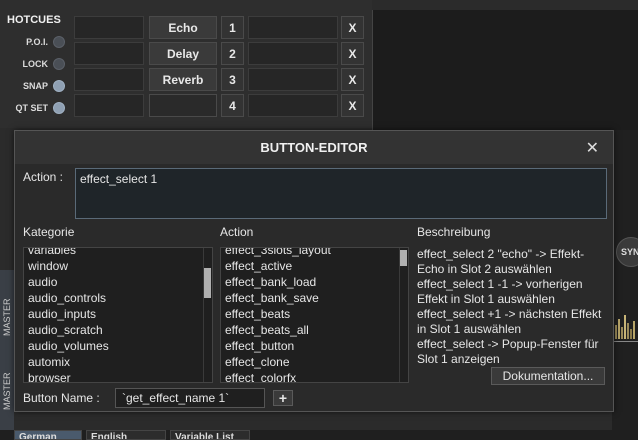 The width and height of the screenshot is (638, 440). I want to click on fx-slot-1-number: 1, so click(232, 27).